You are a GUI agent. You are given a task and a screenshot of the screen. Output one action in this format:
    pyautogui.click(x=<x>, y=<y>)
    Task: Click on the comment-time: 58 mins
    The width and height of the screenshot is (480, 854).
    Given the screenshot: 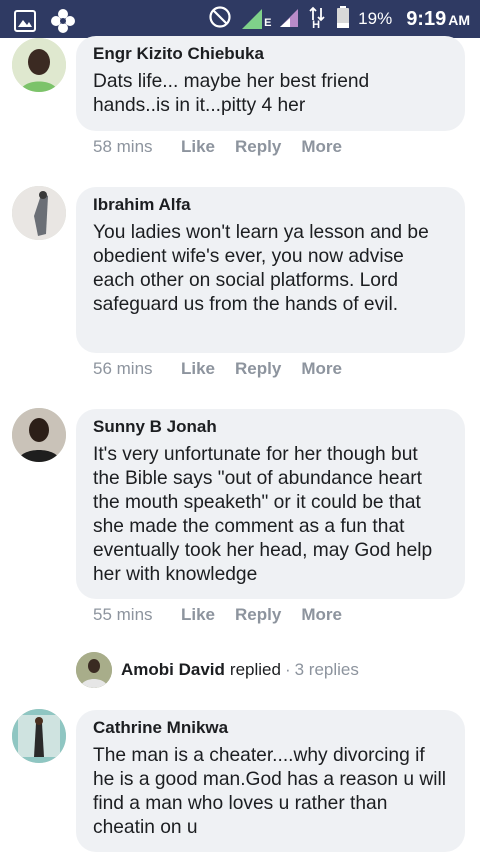 What is the action you would take?
    pyautogui.click(x=123, y=146)
    